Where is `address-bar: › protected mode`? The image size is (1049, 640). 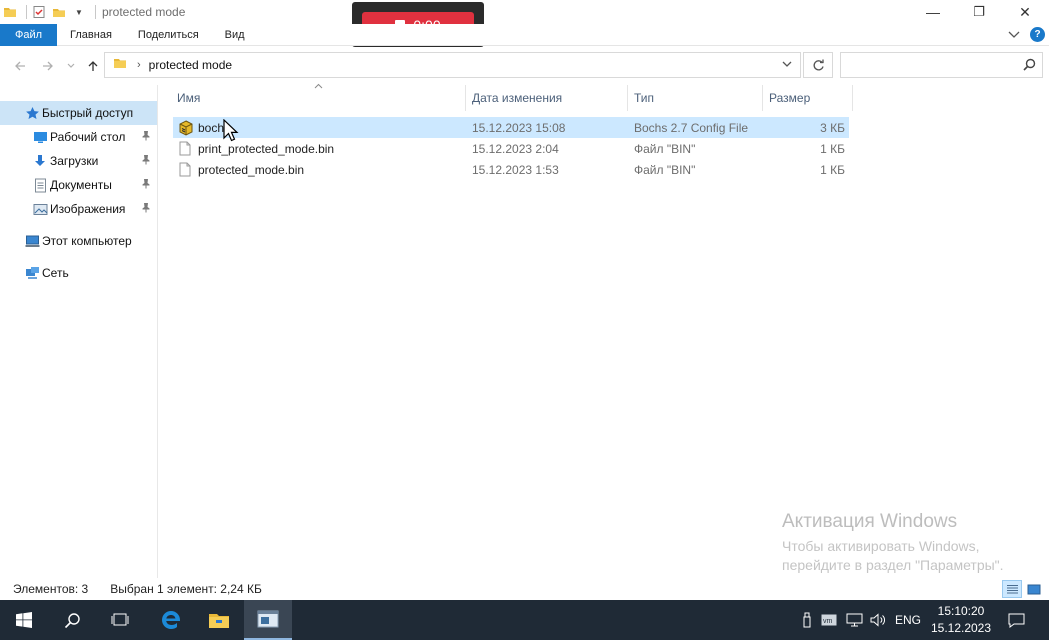
address-bar: › protected mode is located at coordinates (452, 65).